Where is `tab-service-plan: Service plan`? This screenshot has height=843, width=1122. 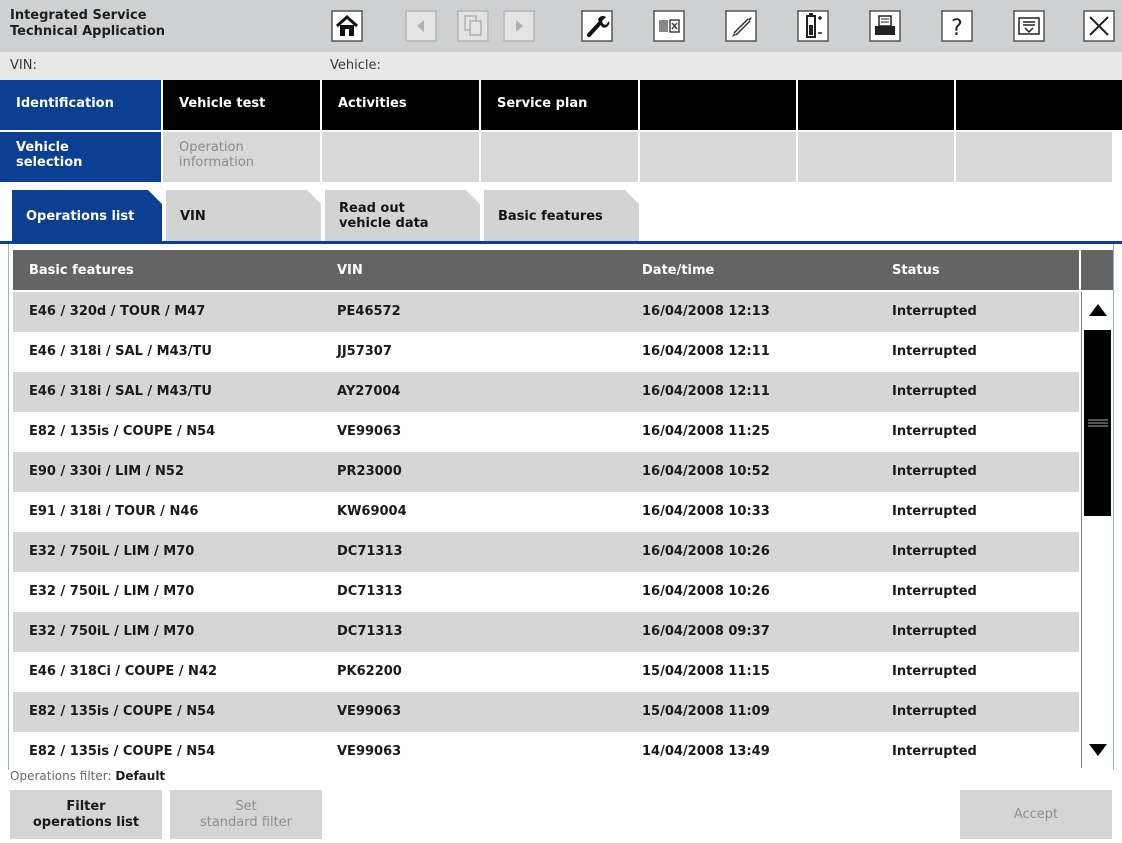 tab-service-plan: Service plan is located at coordinates (559, 105).